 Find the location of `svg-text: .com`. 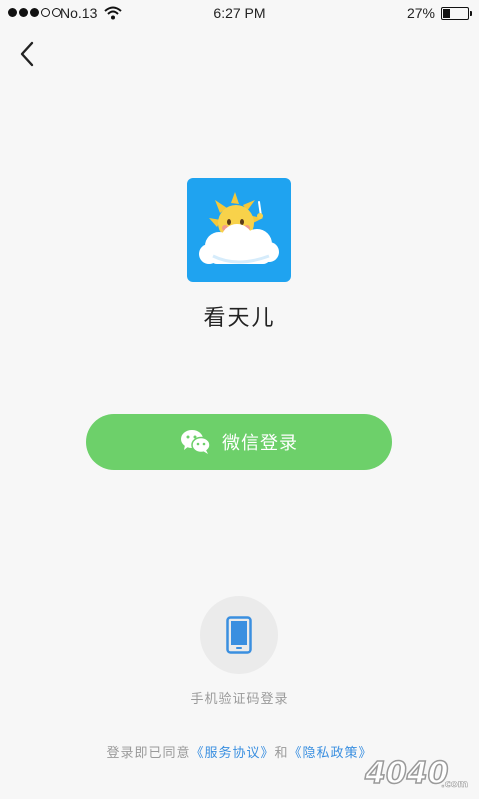

svg-text: .com is located at coordinates (454, 784).